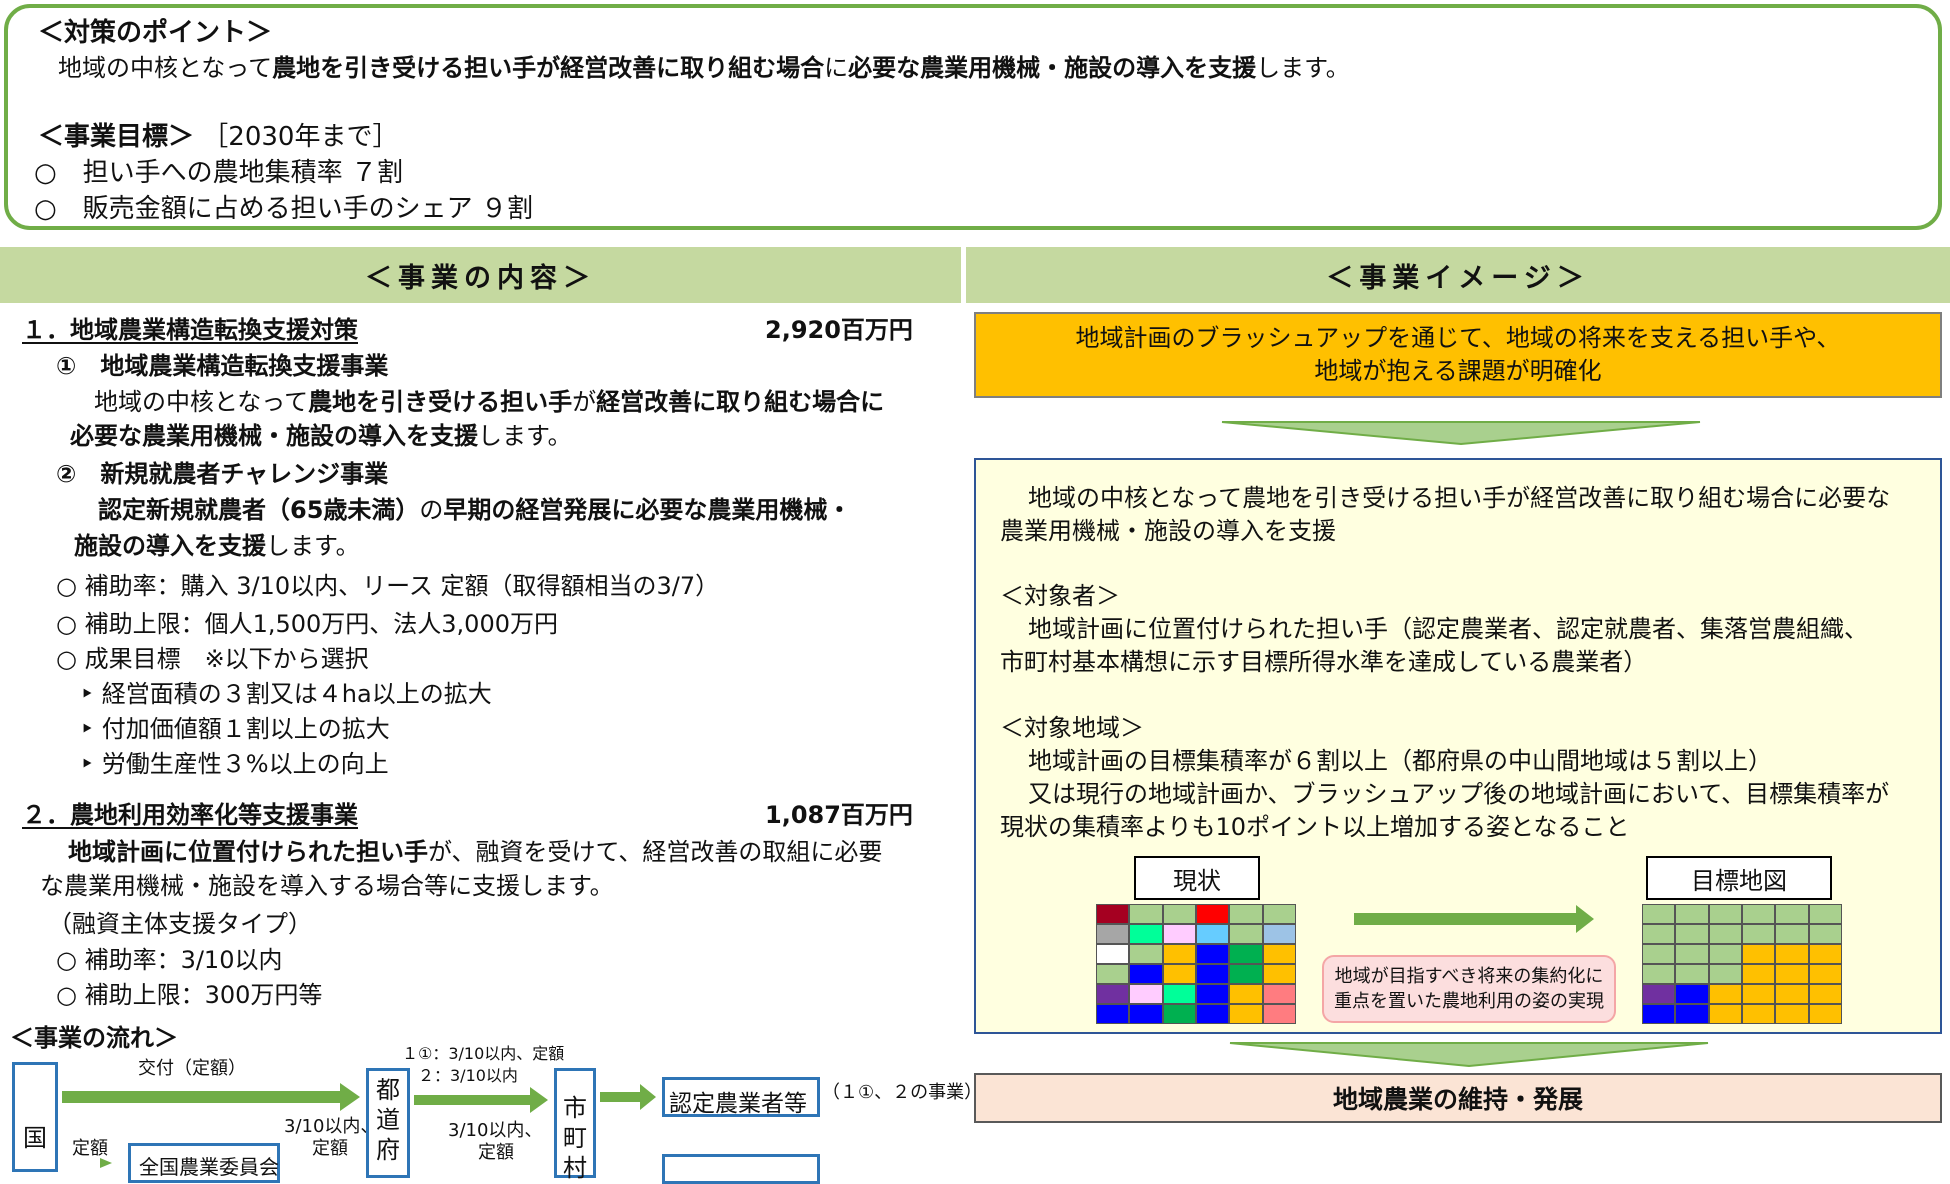  I want to click on flow-mid-rate1: 3/10以内、, so click(331, 1126).